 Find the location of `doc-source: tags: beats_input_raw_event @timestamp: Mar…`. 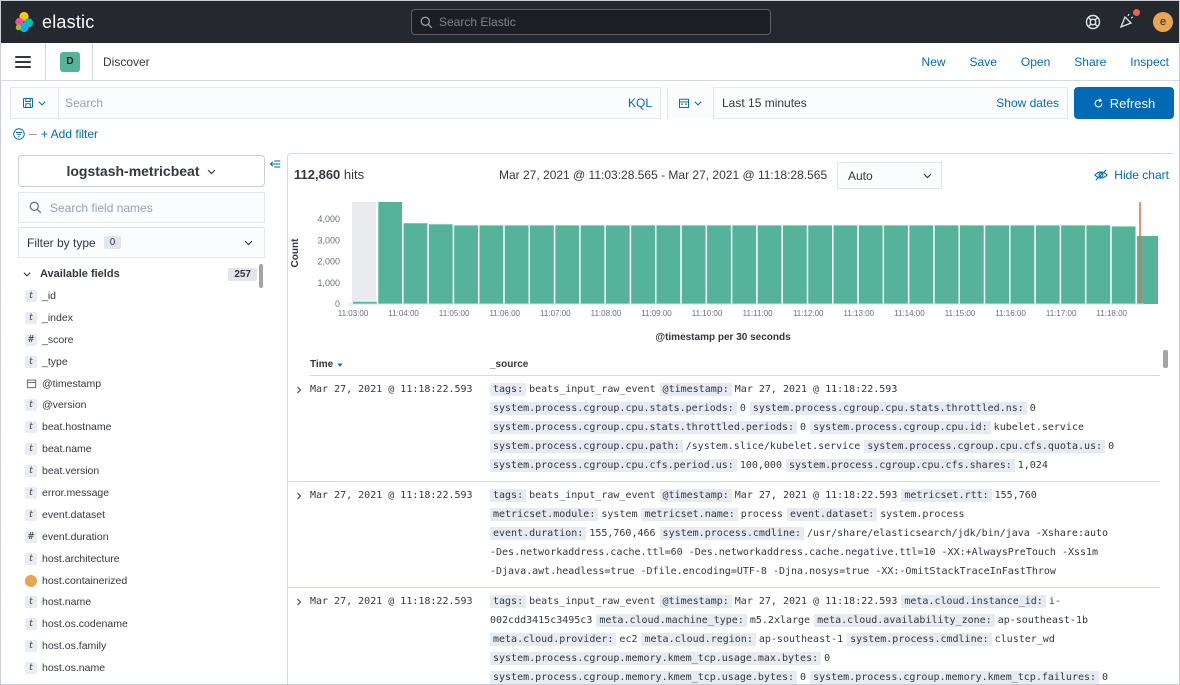

doc-source: tags: beats_input_raw_event @timestamp: Mar… is located at coordinates (820, 638).